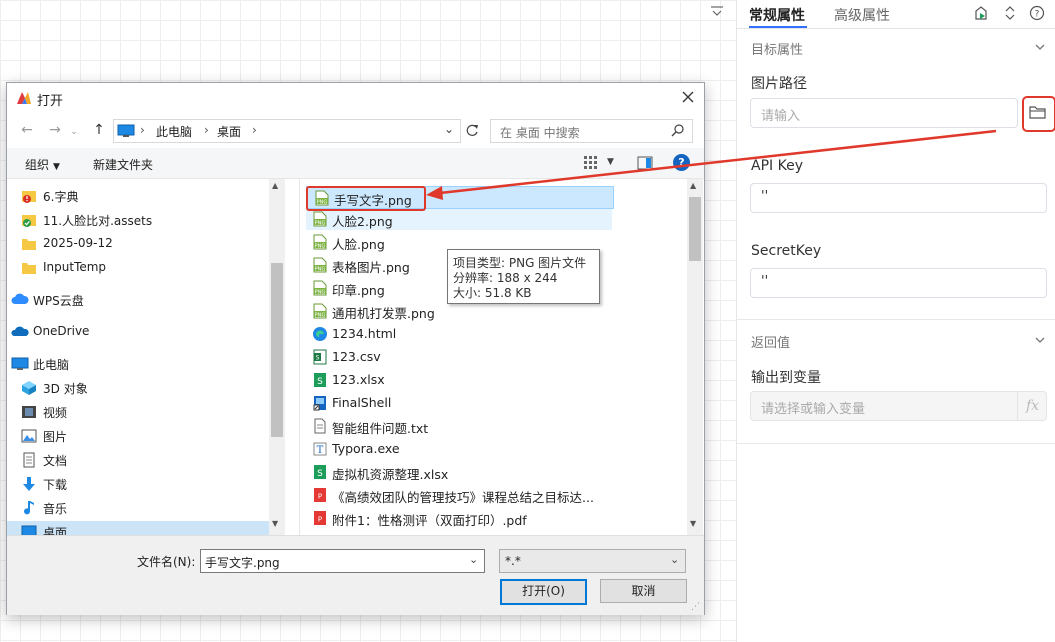 The width and height of the screenshot is (1055, 642). Describe the element at coordinates (322, 198) in the screenshot. I see `png-file-icon: PNG` at that location.